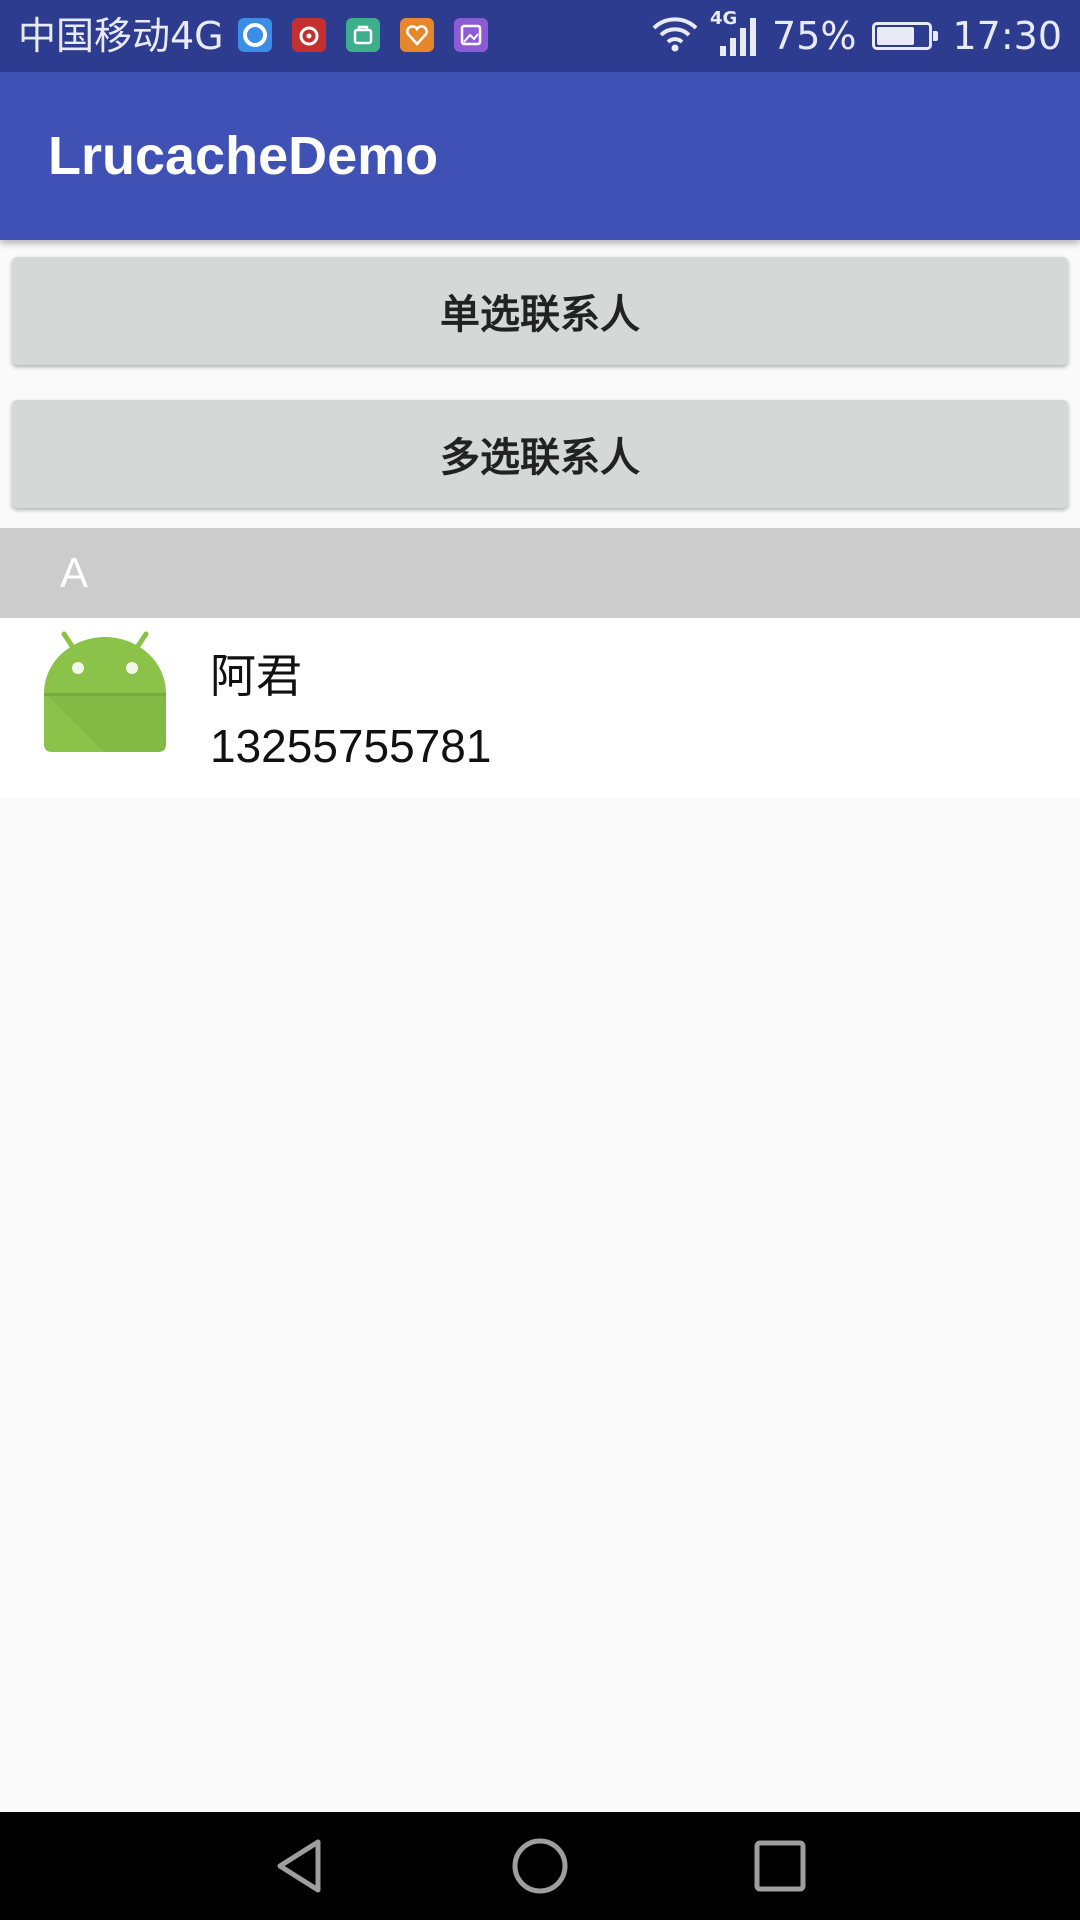  Describe the element at coordinates (255, 35) in the screenshot. I see `browser-icon` at that location.